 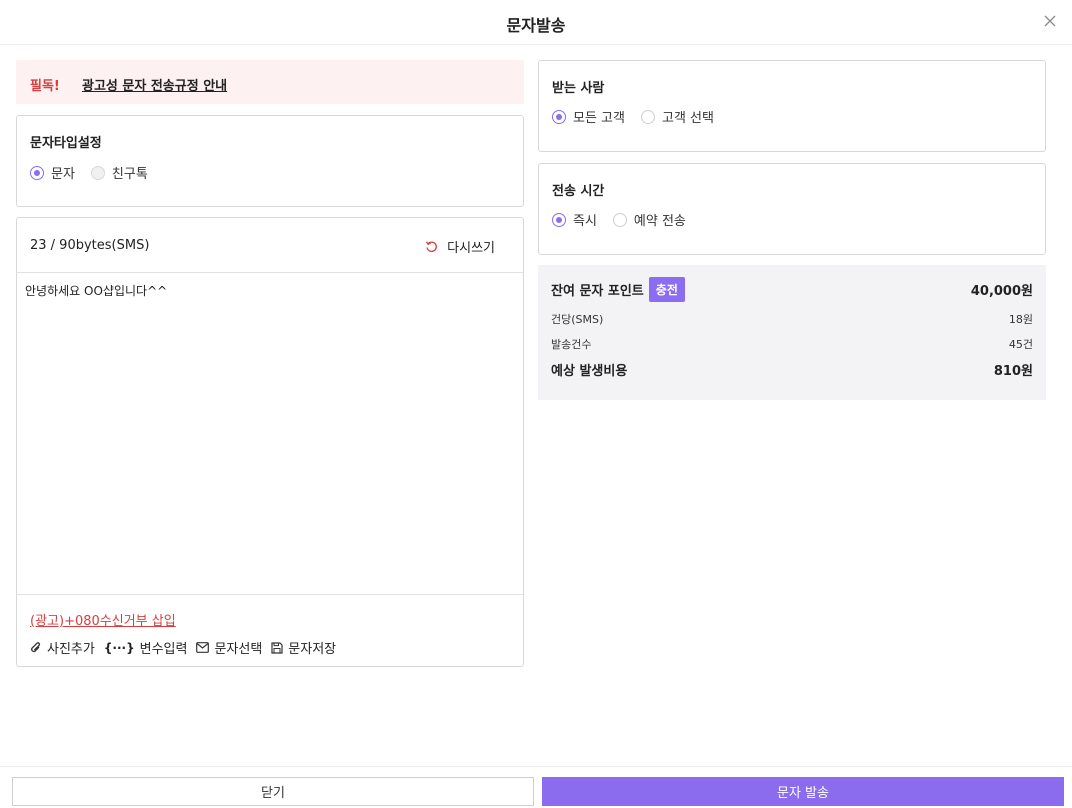 I want to click on points-row: 잔여 문자 포인트 충전 40,000원, so click(x=792, y=289).